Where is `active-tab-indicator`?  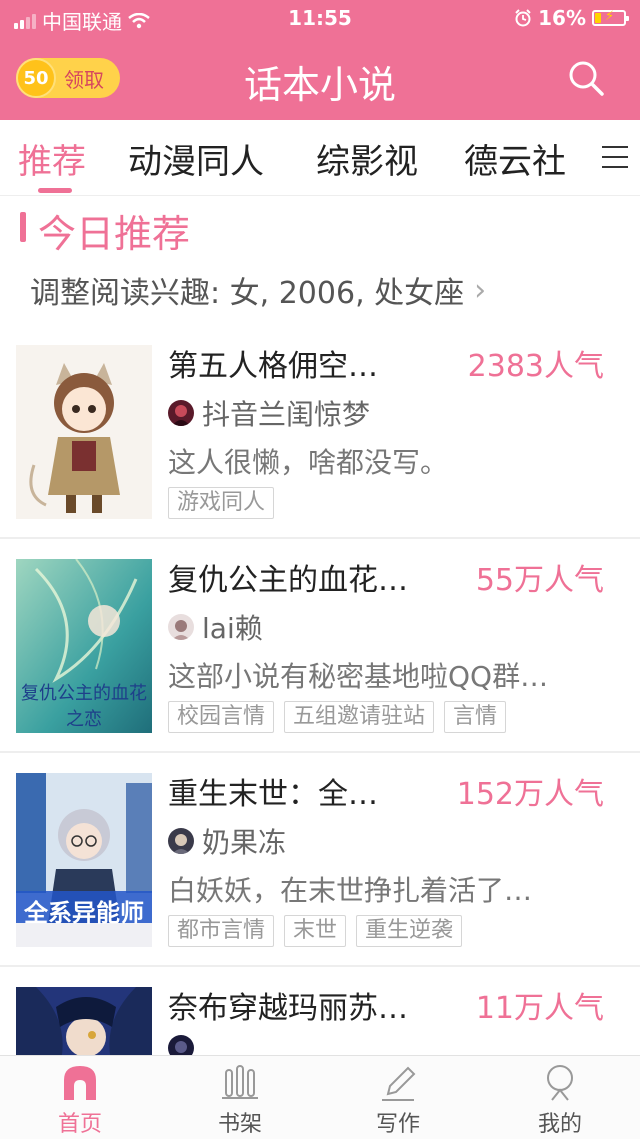 active-tab-indicator is located at coordinates (55, 190).